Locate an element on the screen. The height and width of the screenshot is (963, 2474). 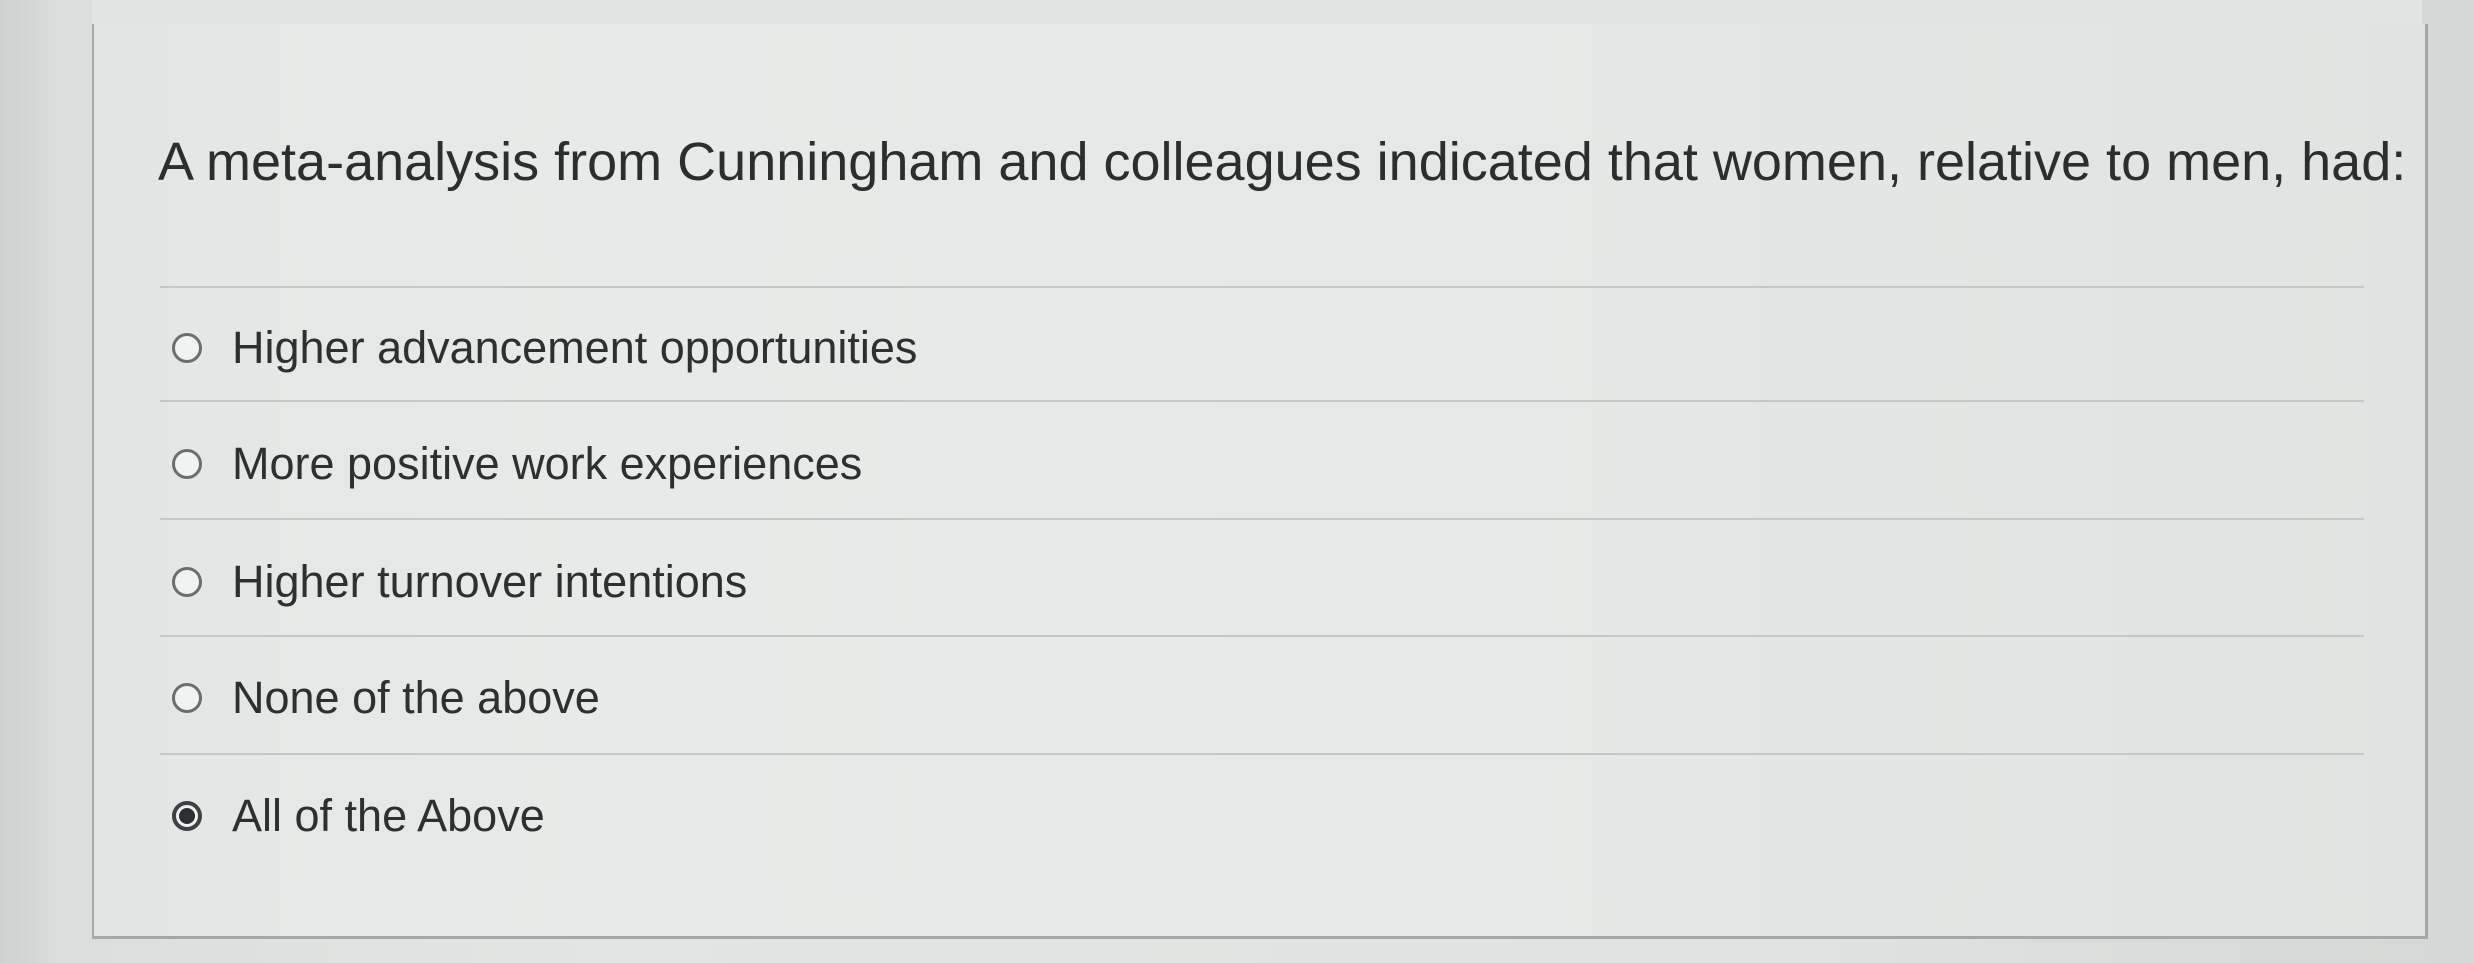
answer-label-2: More positive work experiences is located at coordinates (547, 463).